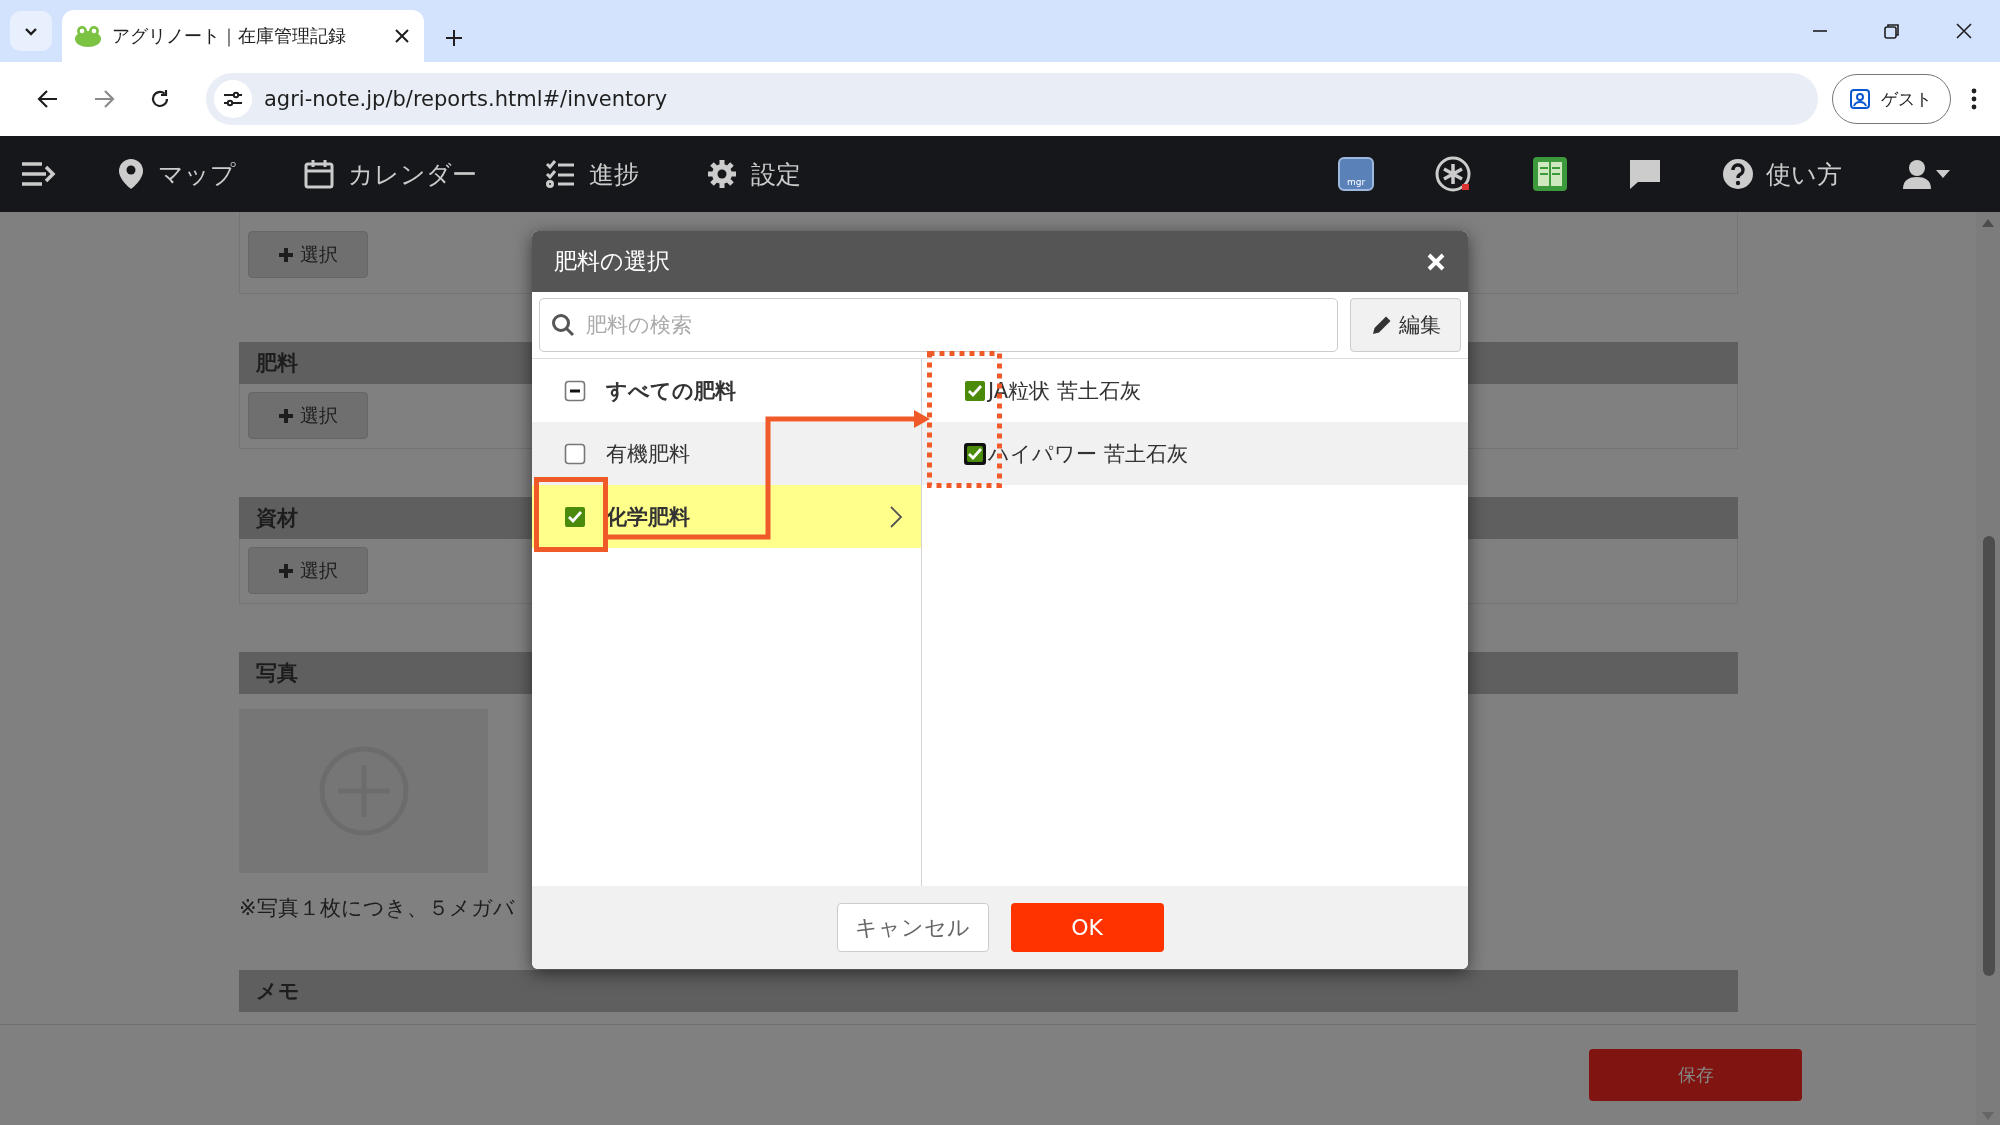  What do you see at coordinates (454, 38) in the screenshot?
I see `new-tab-icon` at bounding box center [454, 38].